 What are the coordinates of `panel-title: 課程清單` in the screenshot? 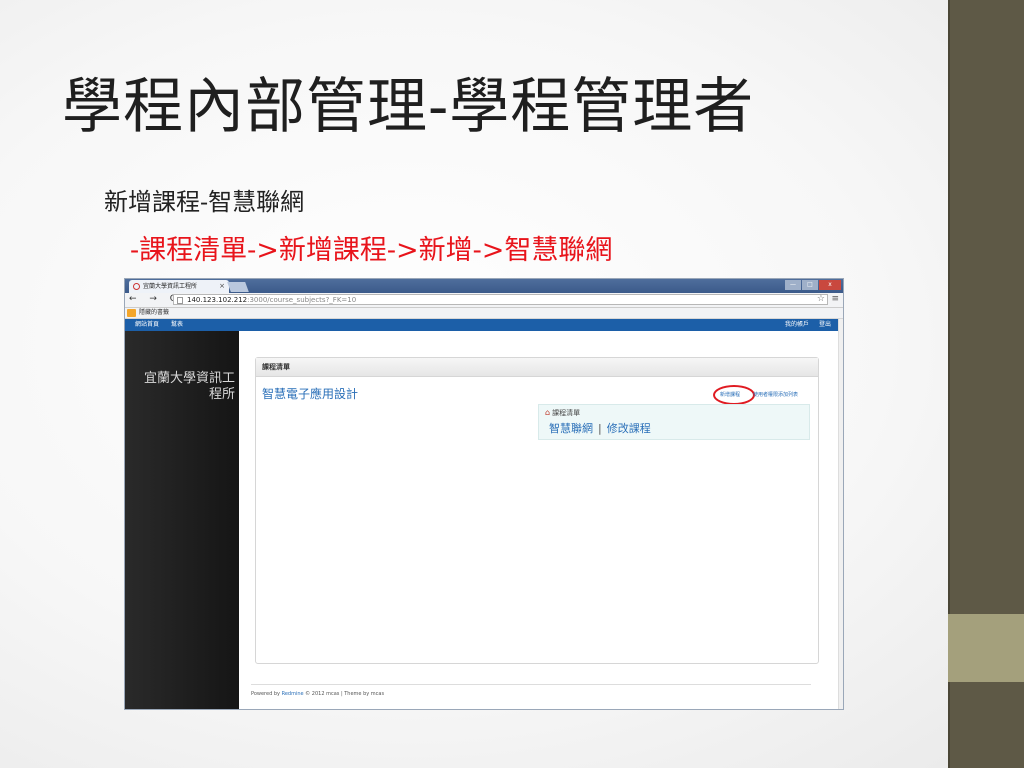 It's located at (537, 367).